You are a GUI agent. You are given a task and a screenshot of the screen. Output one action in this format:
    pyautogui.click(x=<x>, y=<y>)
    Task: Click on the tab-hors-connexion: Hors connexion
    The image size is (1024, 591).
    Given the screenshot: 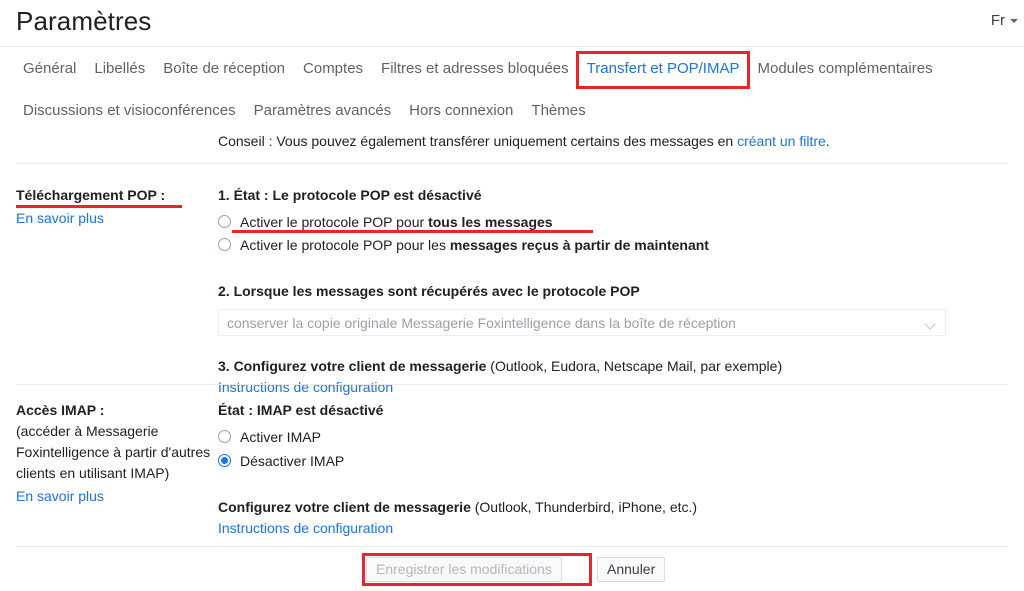 What is the action you would take?
    pyautogui.click(x=461, y=110)
    